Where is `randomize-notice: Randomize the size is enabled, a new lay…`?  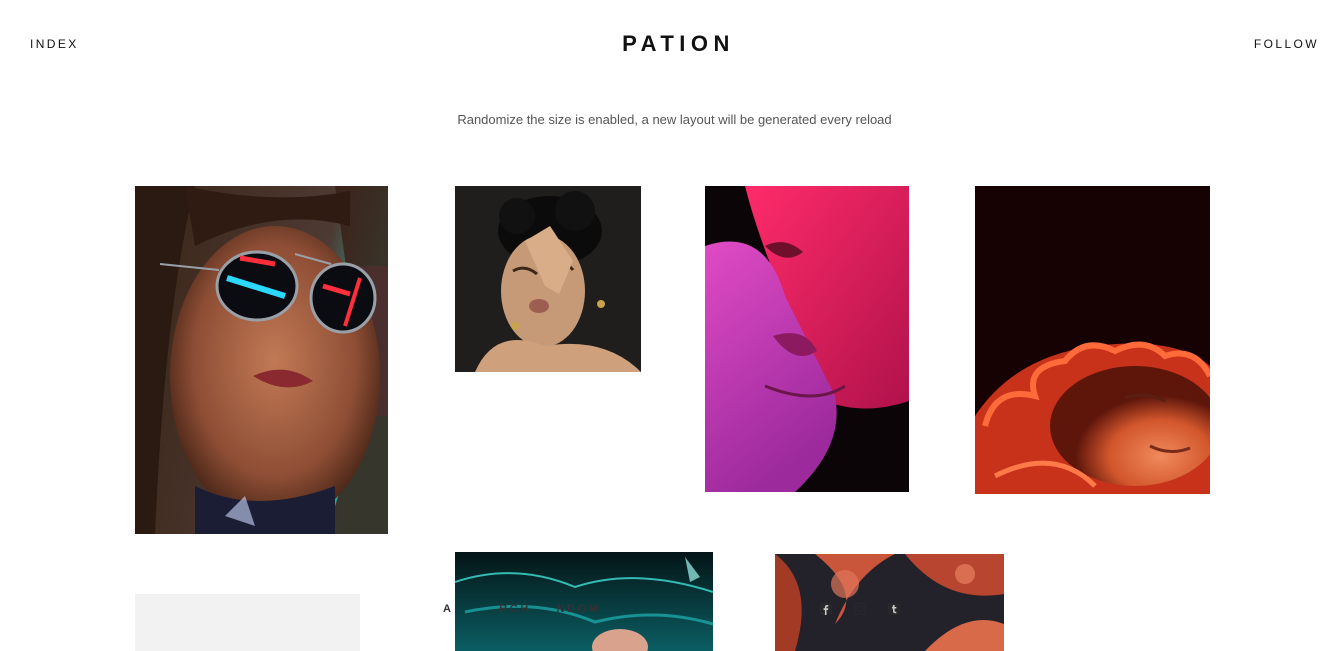 randomize-notice: Randomize the size is enabled, a new lay… is located at coordinates (674, 119).